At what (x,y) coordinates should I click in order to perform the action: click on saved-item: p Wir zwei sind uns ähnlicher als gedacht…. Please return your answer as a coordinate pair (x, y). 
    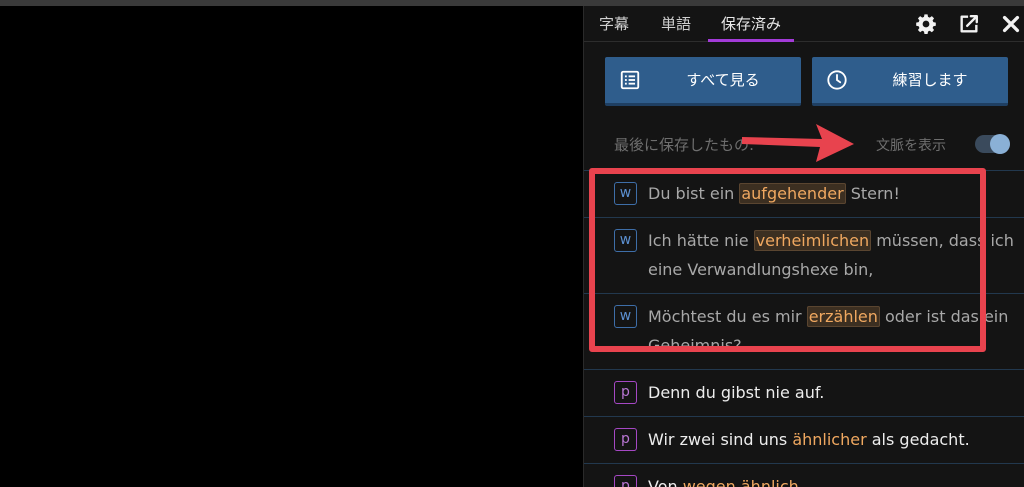
    Looking at the image, I should click on (804, 439).